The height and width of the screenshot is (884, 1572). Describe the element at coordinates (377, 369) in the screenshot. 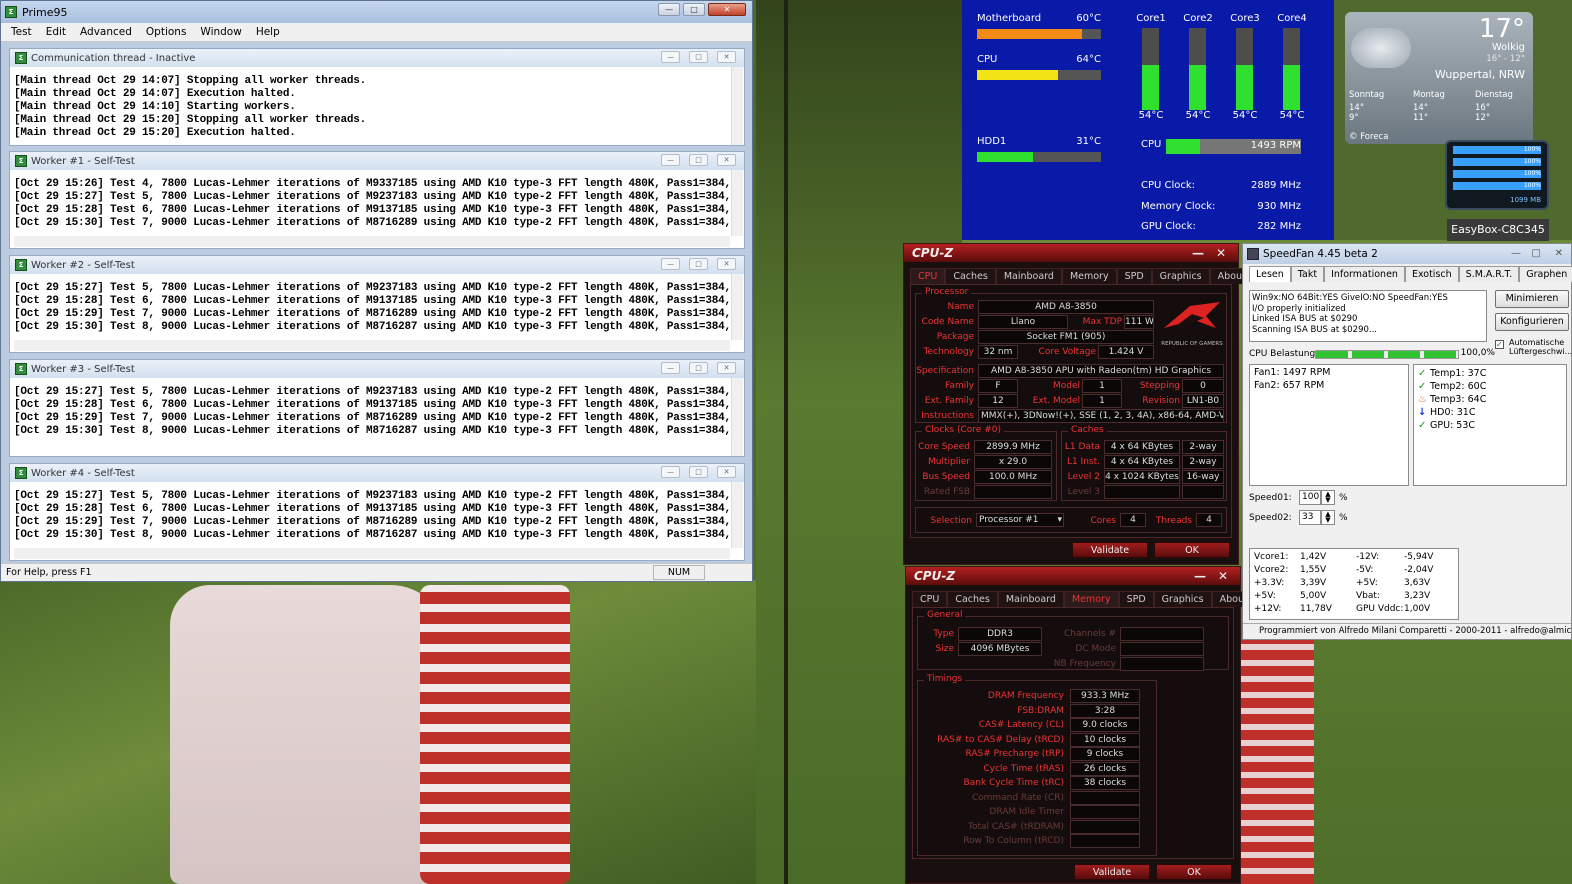

I see `worker-3-titlebar: Σ Worker #3 - Self-Test — □ ✕` at that location.